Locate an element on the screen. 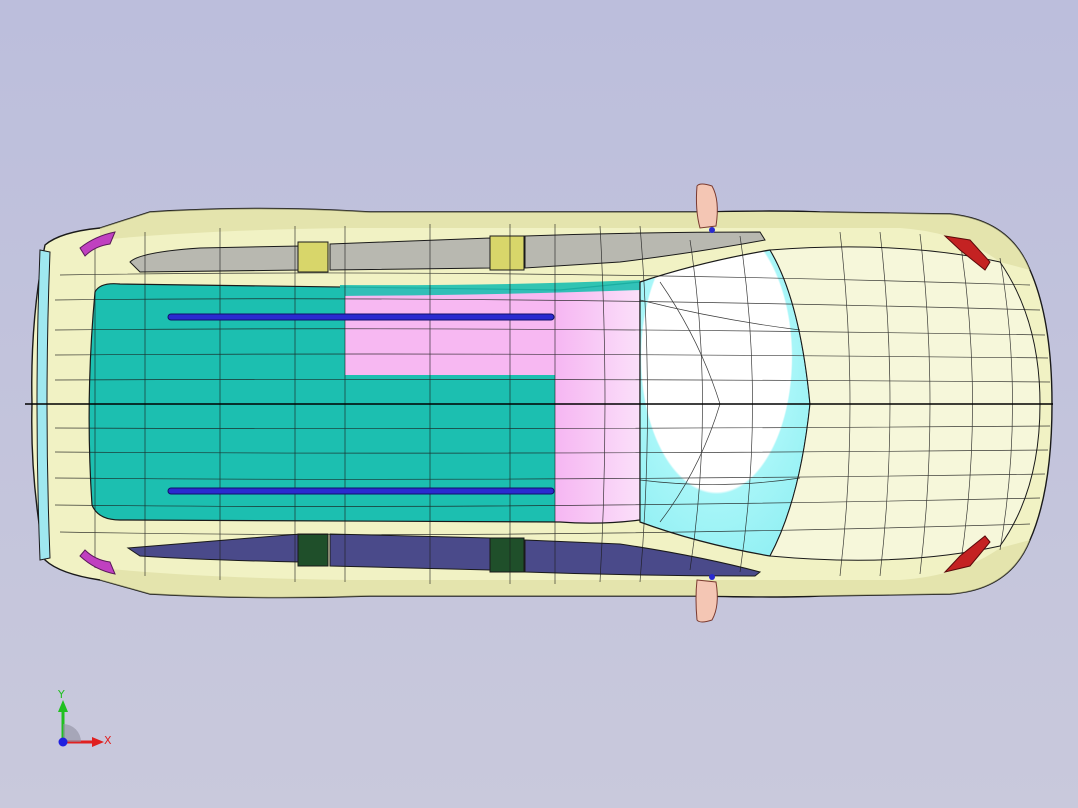 The width and height of the screenshot is (1078, 808). roof-rail-right is located at coordinates (361, 491).